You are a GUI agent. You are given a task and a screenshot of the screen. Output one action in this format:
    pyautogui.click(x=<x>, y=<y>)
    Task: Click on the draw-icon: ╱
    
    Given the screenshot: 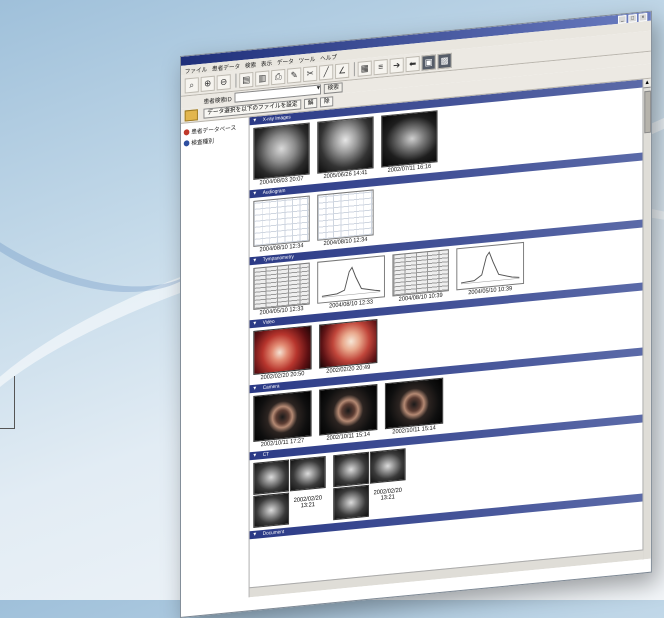 What is the action you would take?
    pyautogui.click(x=326, y=72)
    